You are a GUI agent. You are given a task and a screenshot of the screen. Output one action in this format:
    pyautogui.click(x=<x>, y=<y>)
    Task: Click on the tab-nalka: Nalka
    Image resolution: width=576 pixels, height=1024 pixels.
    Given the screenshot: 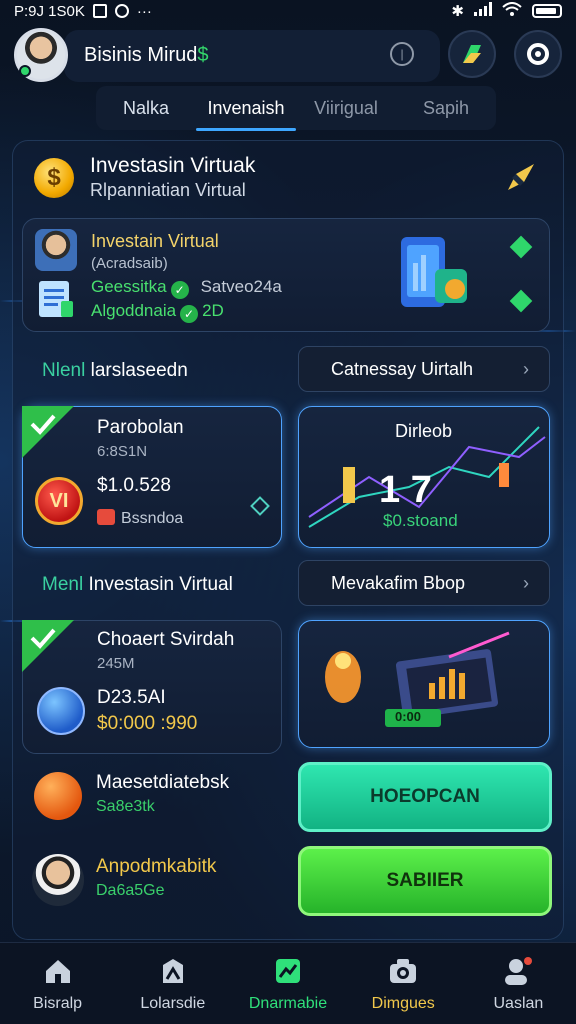 What is the action you would take?
    pyautogui.click(x=146, y=108)
    